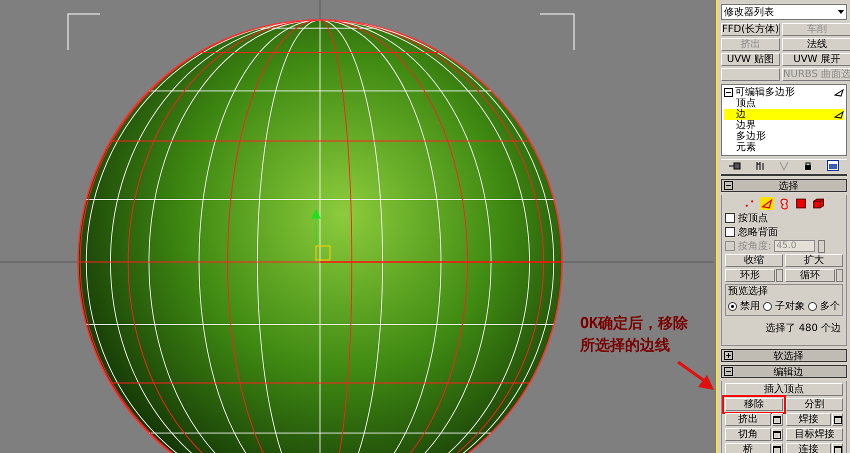  I want to click on modifier-button: FFD(长方体), so click(750, 29).